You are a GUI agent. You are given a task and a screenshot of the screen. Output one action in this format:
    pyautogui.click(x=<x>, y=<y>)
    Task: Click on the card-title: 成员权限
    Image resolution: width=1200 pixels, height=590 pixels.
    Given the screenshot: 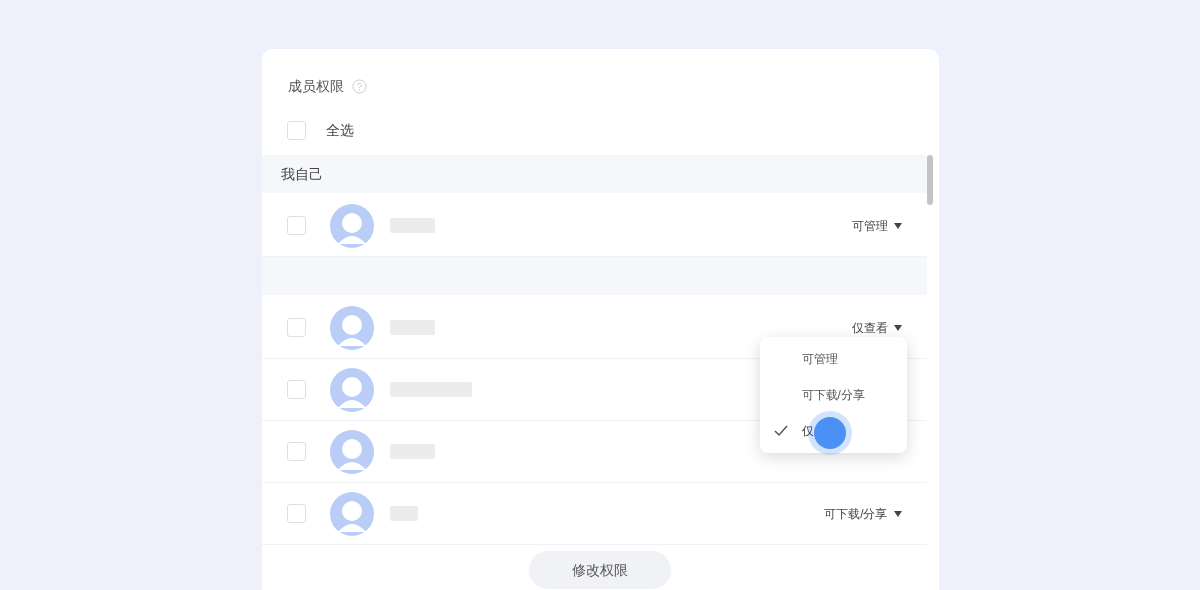 What is the action you would take?
    pyautogui.click(x=315, y=86)
    